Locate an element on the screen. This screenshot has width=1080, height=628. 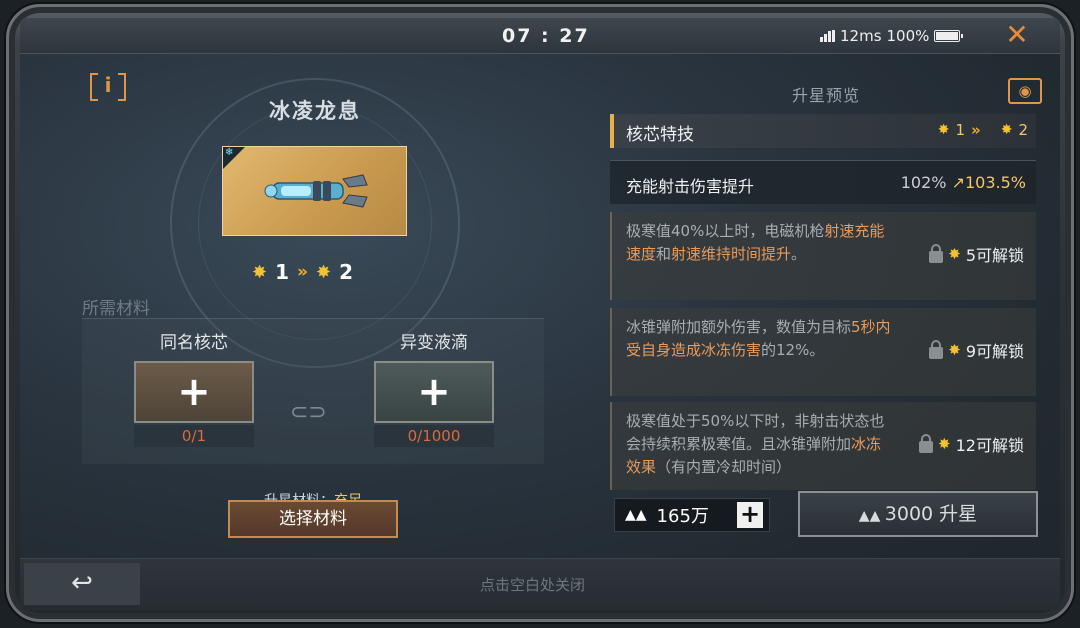
weapon-core-icon is located at coordinates (316, 191).